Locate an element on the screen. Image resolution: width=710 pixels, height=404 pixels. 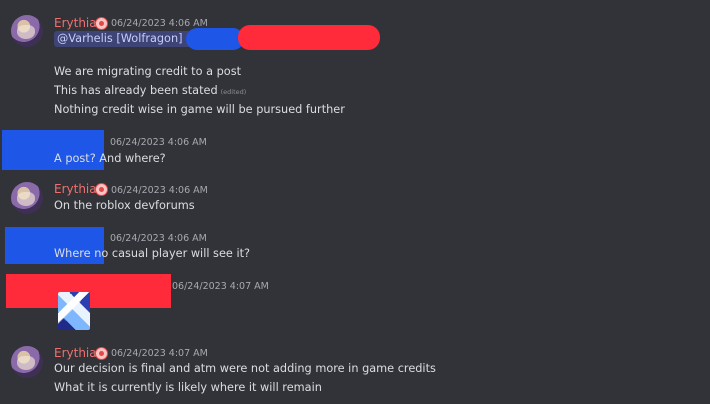
redaction-red is located at coordinates (309, 37).